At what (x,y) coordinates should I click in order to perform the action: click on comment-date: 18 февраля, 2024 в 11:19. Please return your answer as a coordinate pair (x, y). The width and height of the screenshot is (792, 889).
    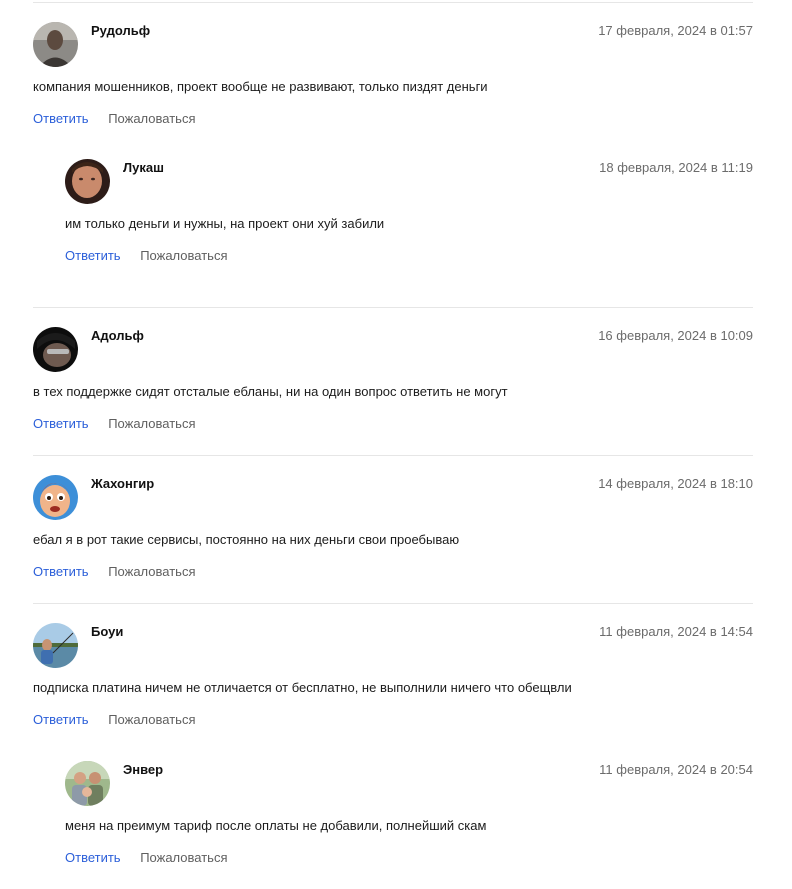
    Looking at the image, I should click on (676, 167).